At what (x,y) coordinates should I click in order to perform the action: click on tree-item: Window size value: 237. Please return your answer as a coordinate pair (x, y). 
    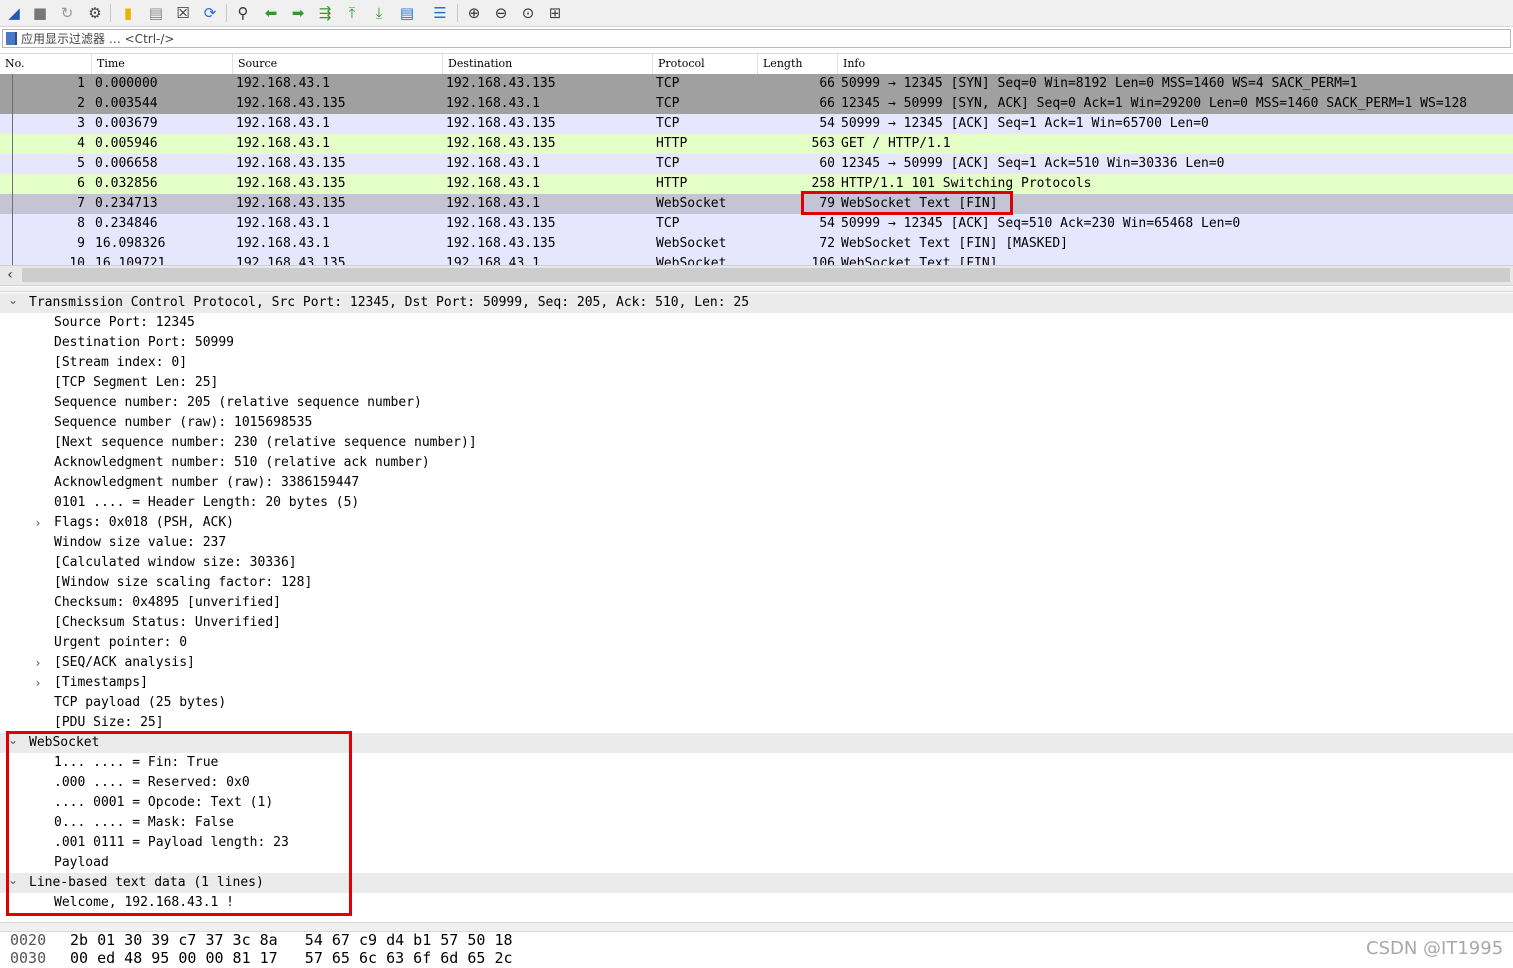
    Looking at the image, I should click on (756, 543).